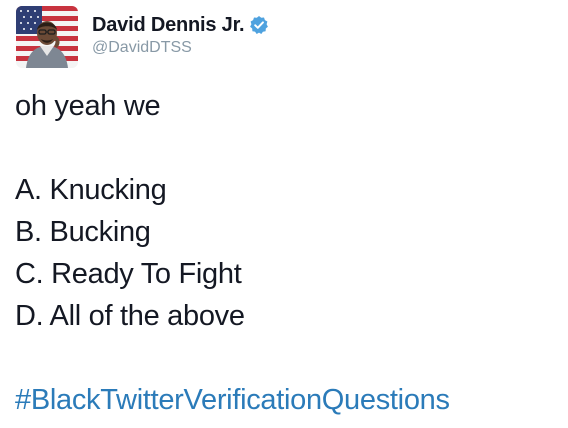  Describe the element at coordinates (128, 274) in the screenshot. I see `option-c: C. Ready To Fight` at that location.